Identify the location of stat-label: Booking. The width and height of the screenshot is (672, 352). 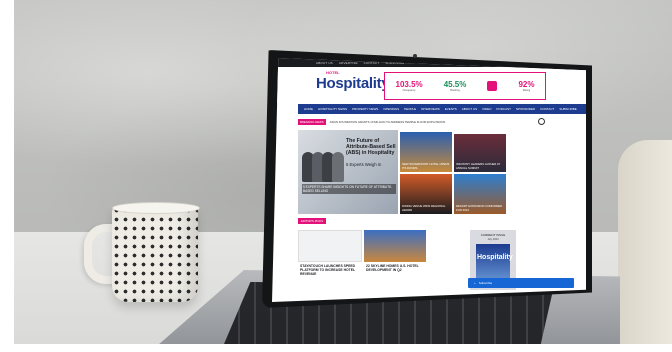
(455, 90).